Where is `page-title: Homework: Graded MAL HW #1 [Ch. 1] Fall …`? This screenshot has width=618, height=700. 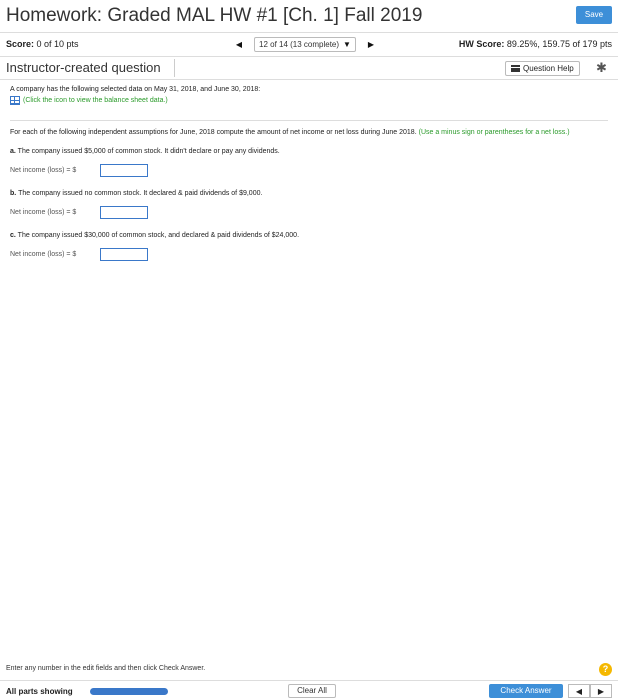 page-title: Homework: Graded MAL HW #1 [Ch. 1] Fall … is located at coordinates (214, 15).